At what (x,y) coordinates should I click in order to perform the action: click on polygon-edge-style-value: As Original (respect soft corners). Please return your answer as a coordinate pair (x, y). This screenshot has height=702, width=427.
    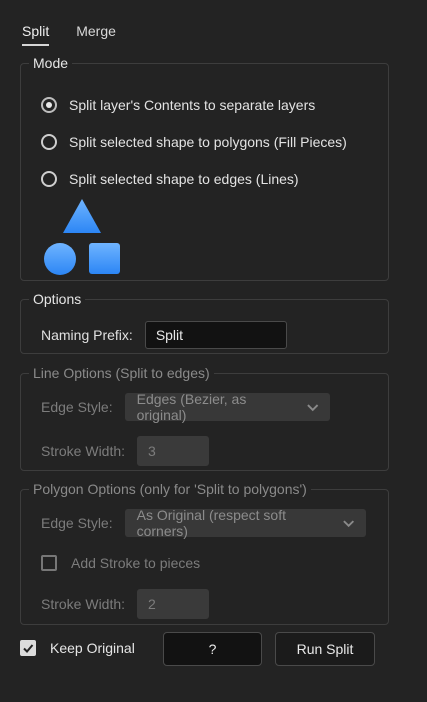
    Looking at the image, I should click on (211, 523).